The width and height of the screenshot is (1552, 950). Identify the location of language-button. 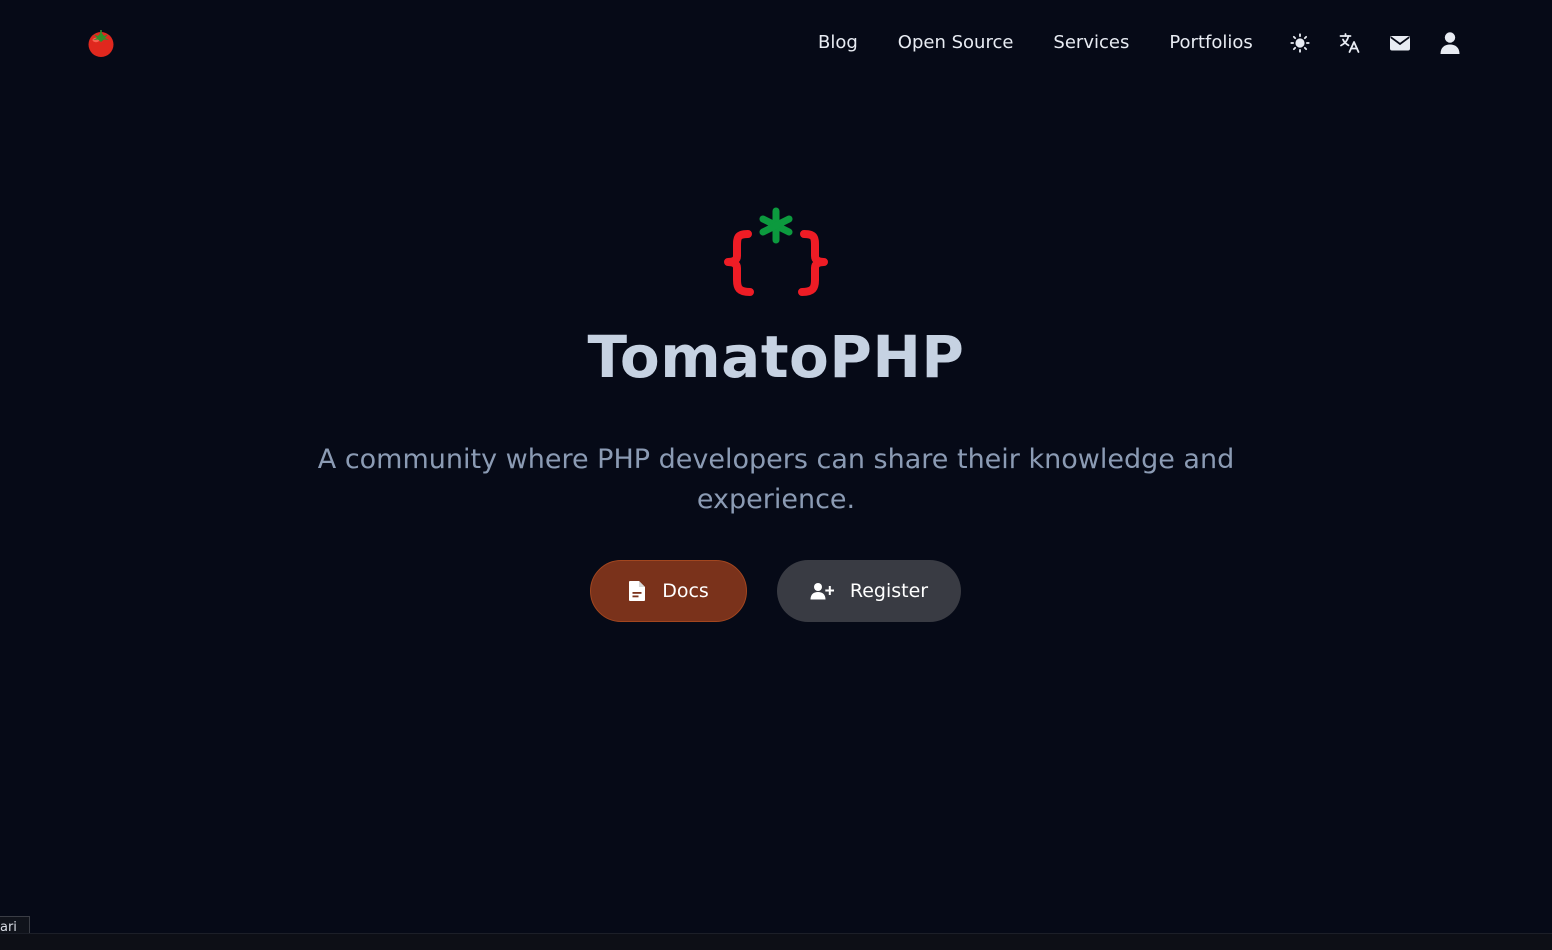
(1350, 43).